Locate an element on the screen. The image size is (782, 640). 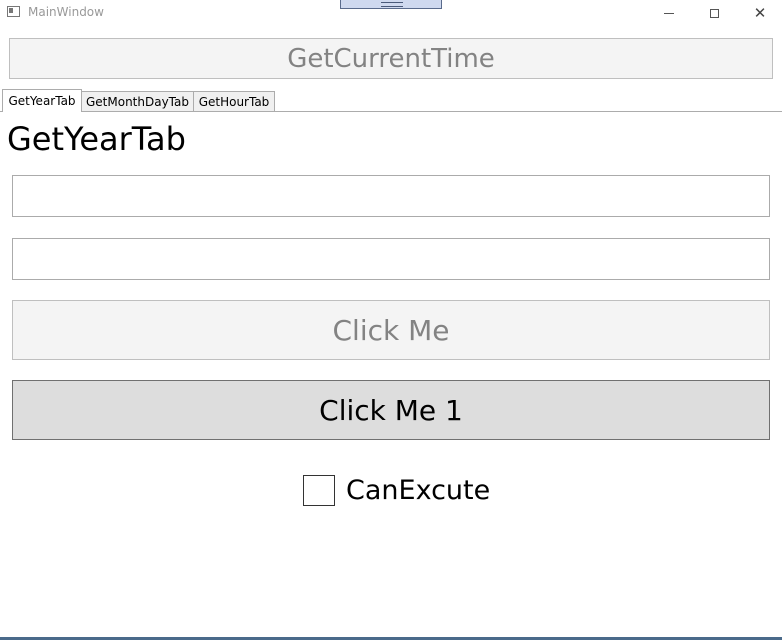
tab-get-month-day: GetMonthDayTab is located at coordinates (137, 101).